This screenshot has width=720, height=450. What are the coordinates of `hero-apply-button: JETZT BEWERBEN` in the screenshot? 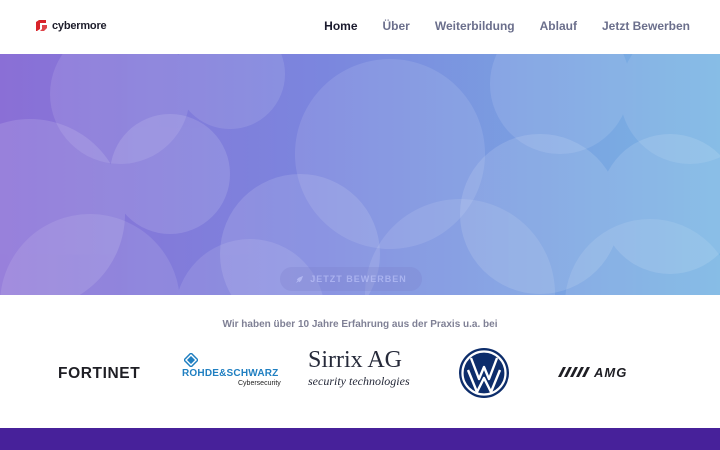 It's located at (351, 279).